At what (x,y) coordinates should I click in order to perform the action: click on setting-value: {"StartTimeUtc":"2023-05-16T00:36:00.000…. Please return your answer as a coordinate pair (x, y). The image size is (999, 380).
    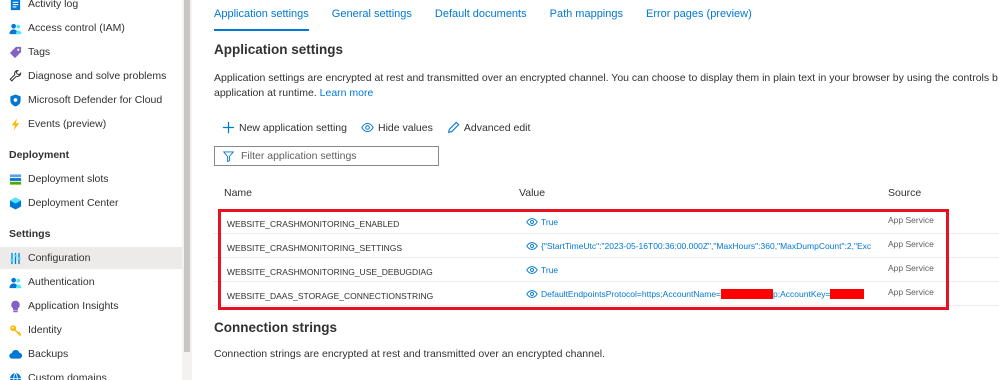
    Looking at the image, I should click on (703, 246).